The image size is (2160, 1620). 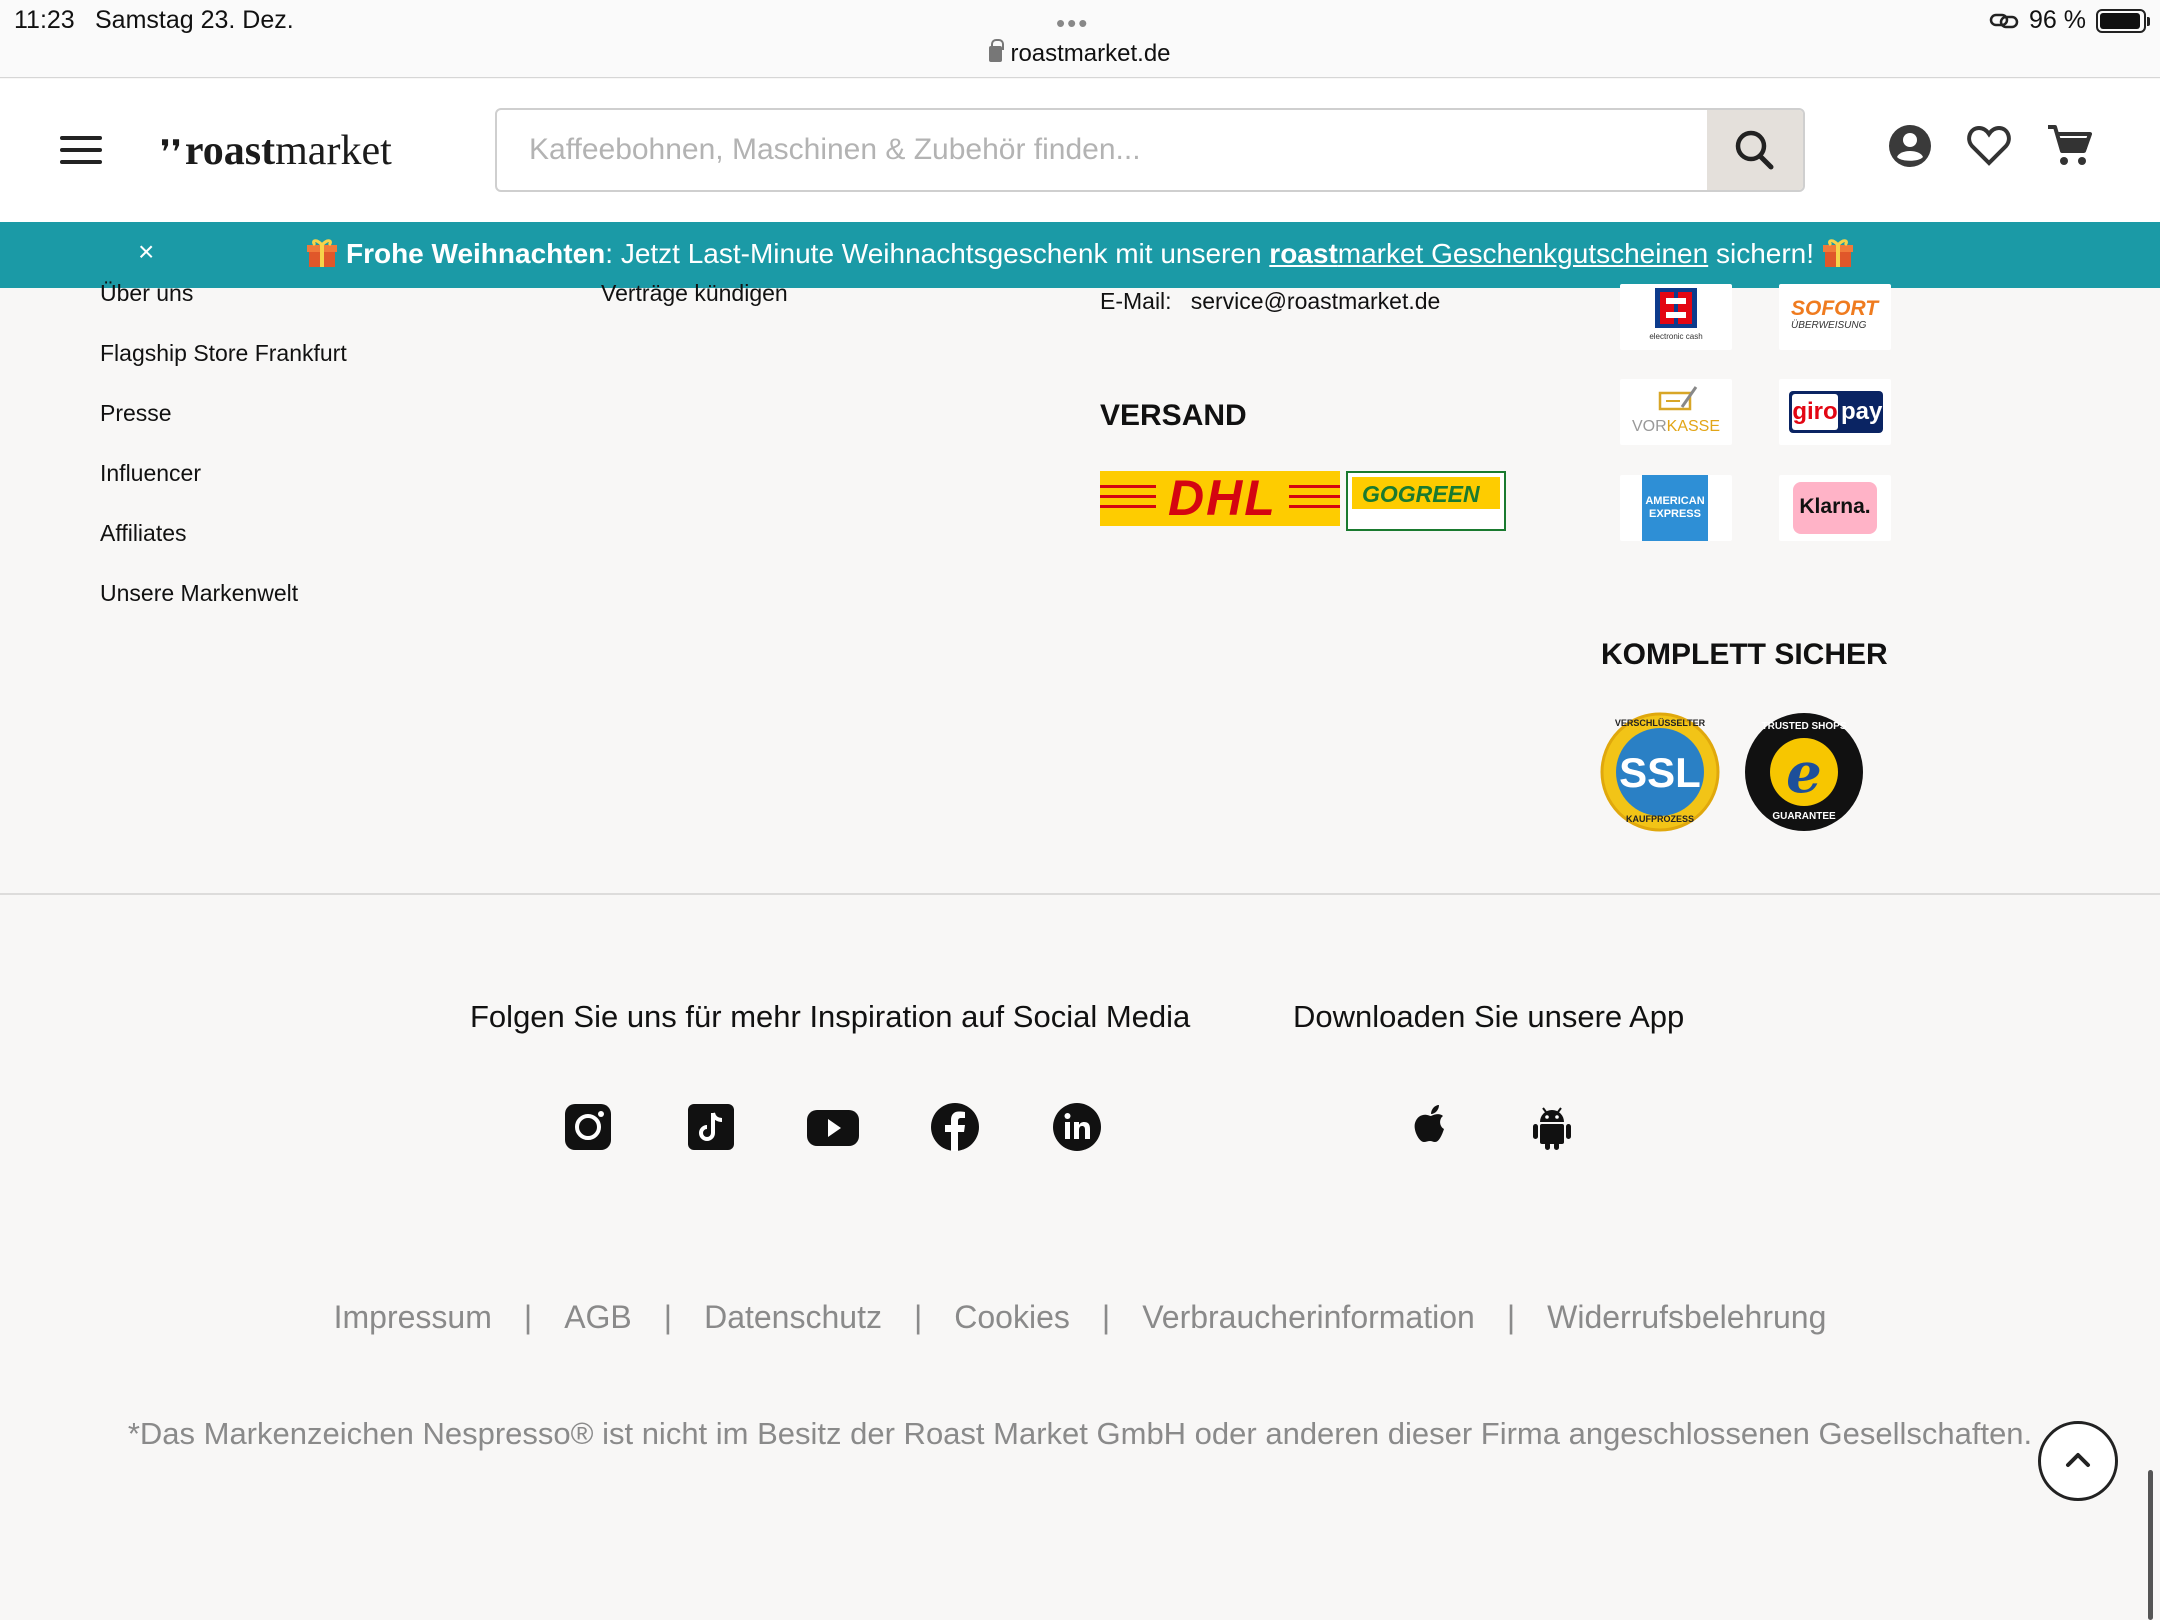 What do you see at coordinates (230, 151) in the screenshot?
I see `logo-bold: roast` at bounding box center [230, 151].